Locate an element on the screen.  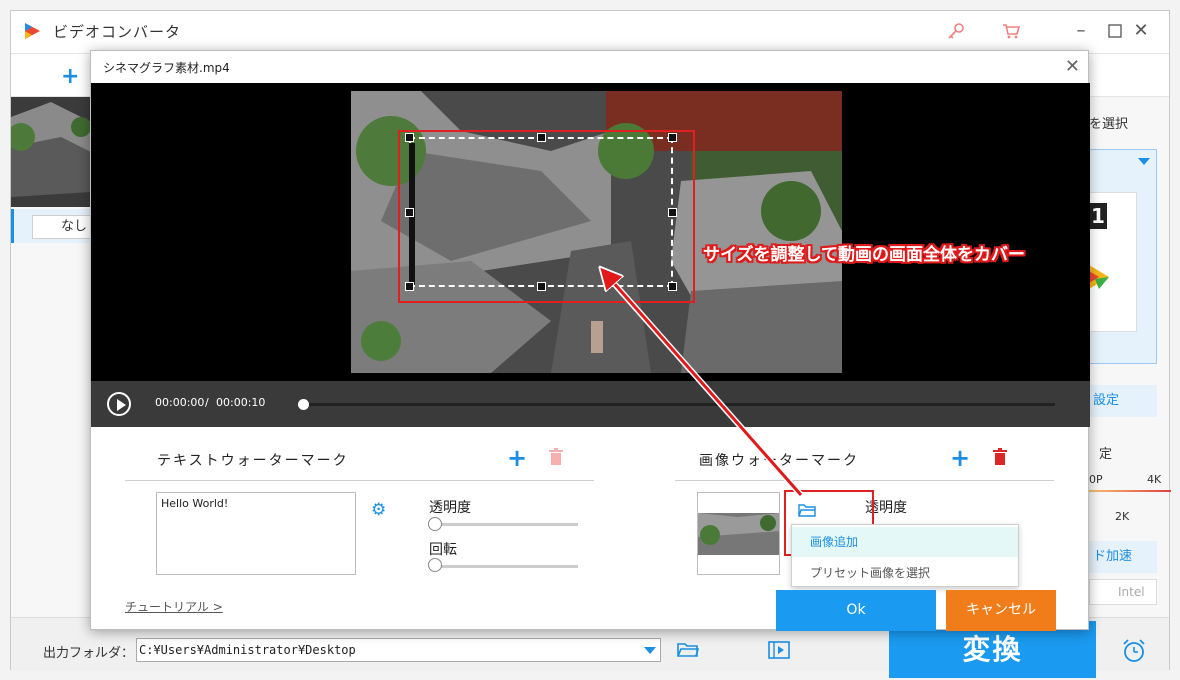
player-controls: 00:00:00 / 00:00:10 is located at coordinates (590, 404).